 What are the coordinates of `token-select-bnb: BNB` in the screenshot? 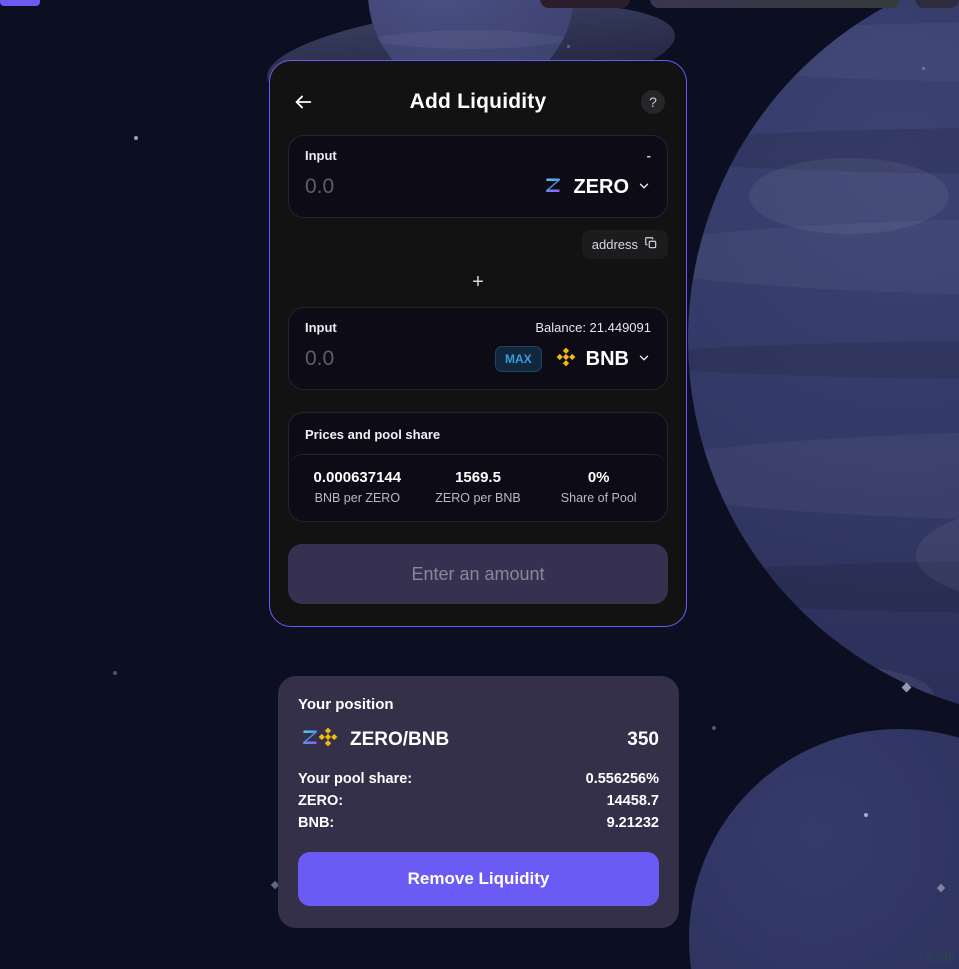 It's located at (602, 359).